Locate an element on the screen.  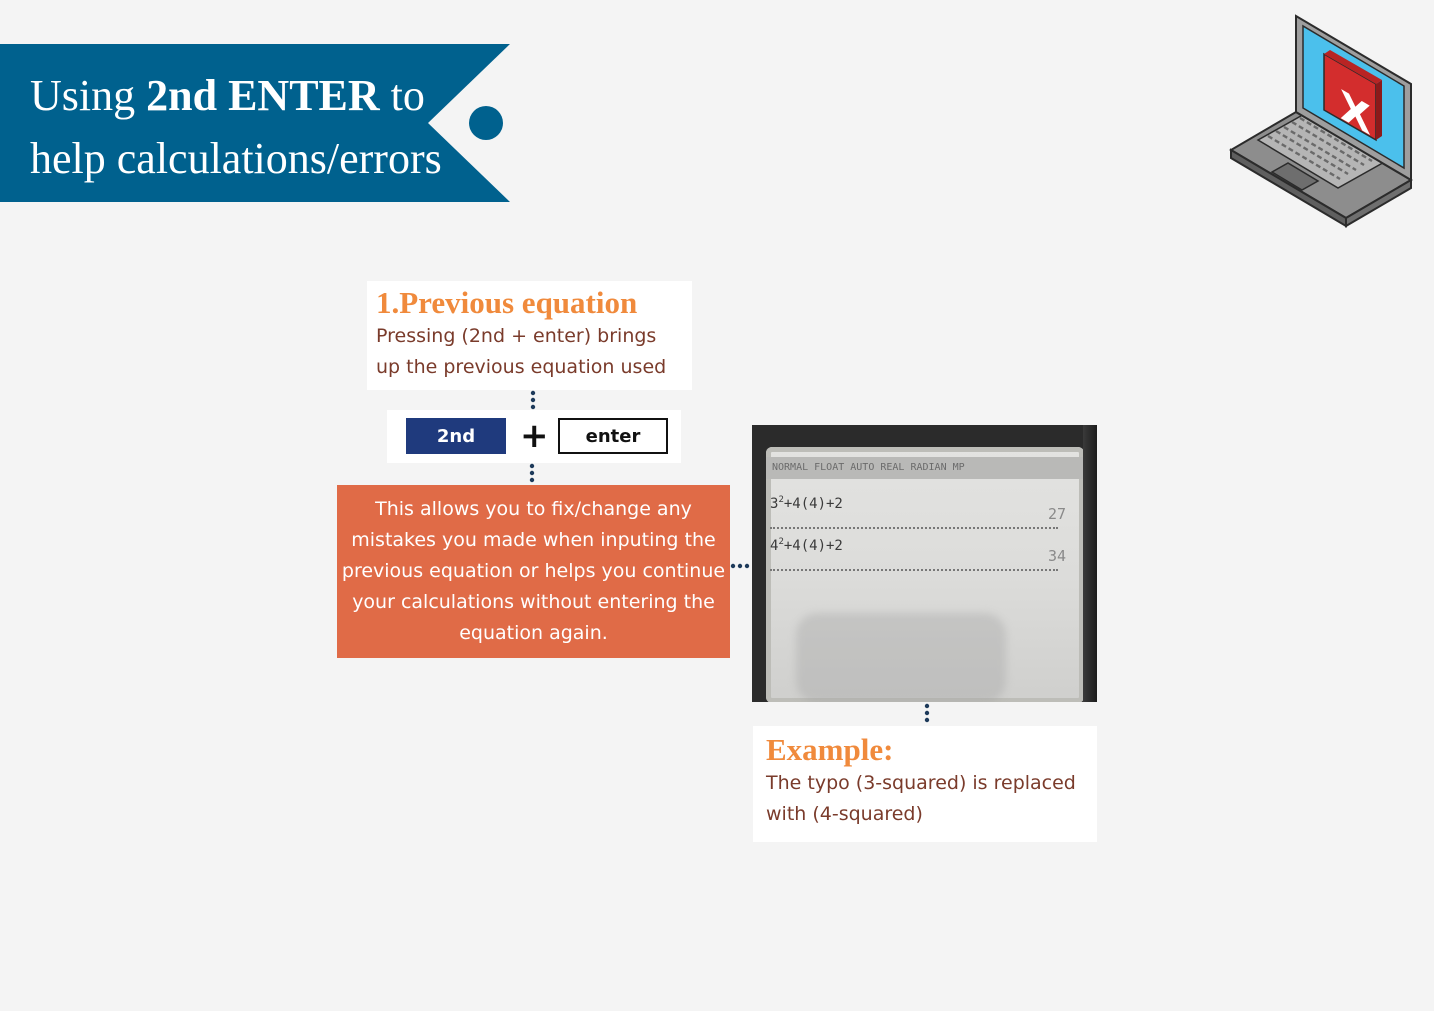
calc-expression-2: 42+4(4)+2 is located at coordinates (806, 545).